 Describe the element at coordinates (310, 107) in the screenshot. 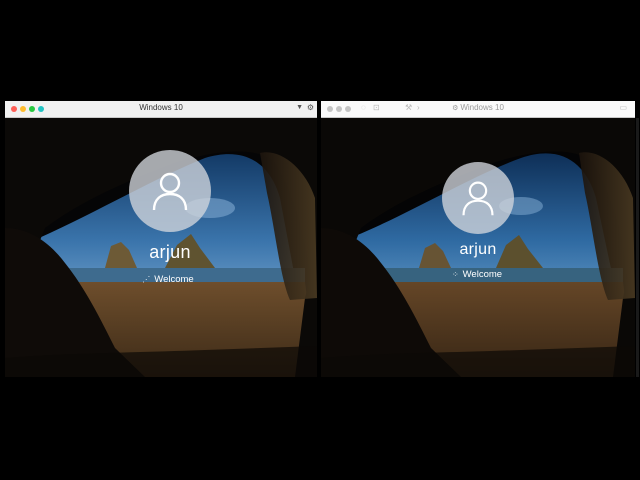

I see `gear-icon: ⚙` at that location.